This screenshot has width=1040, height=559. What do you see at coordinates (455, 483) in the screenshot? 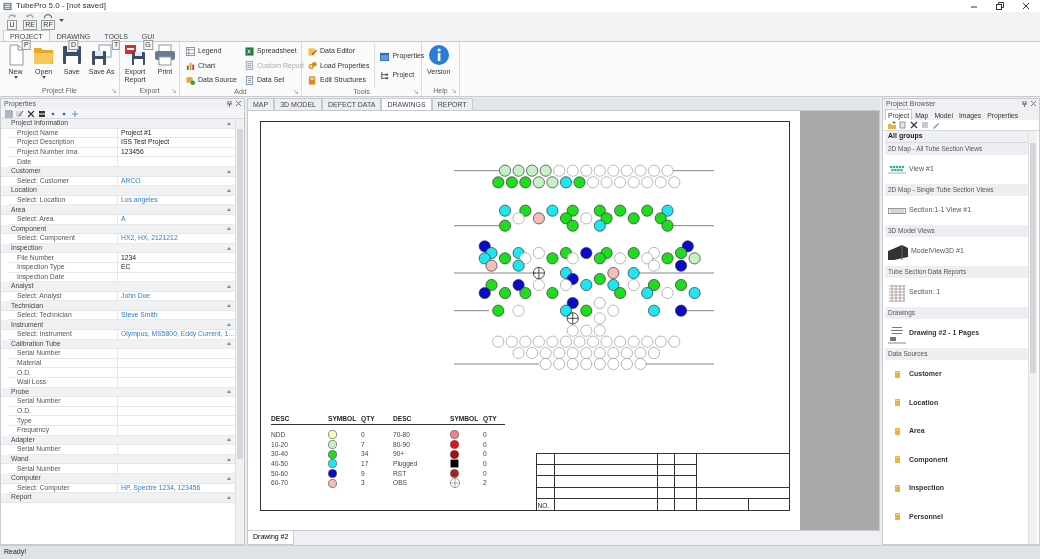
I see `legend-symbol` at bounding box center [455, 483].